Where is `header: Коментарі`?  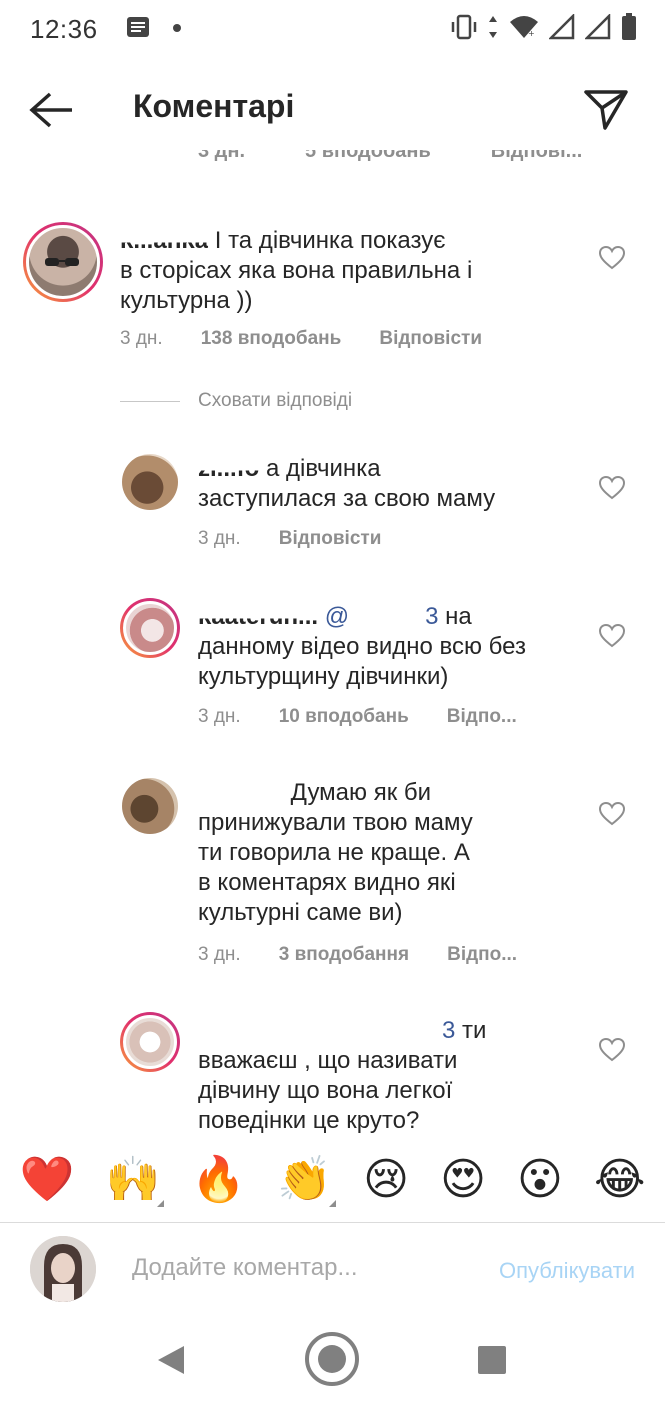
header: Коментарі is located at coordinates (332, 110).